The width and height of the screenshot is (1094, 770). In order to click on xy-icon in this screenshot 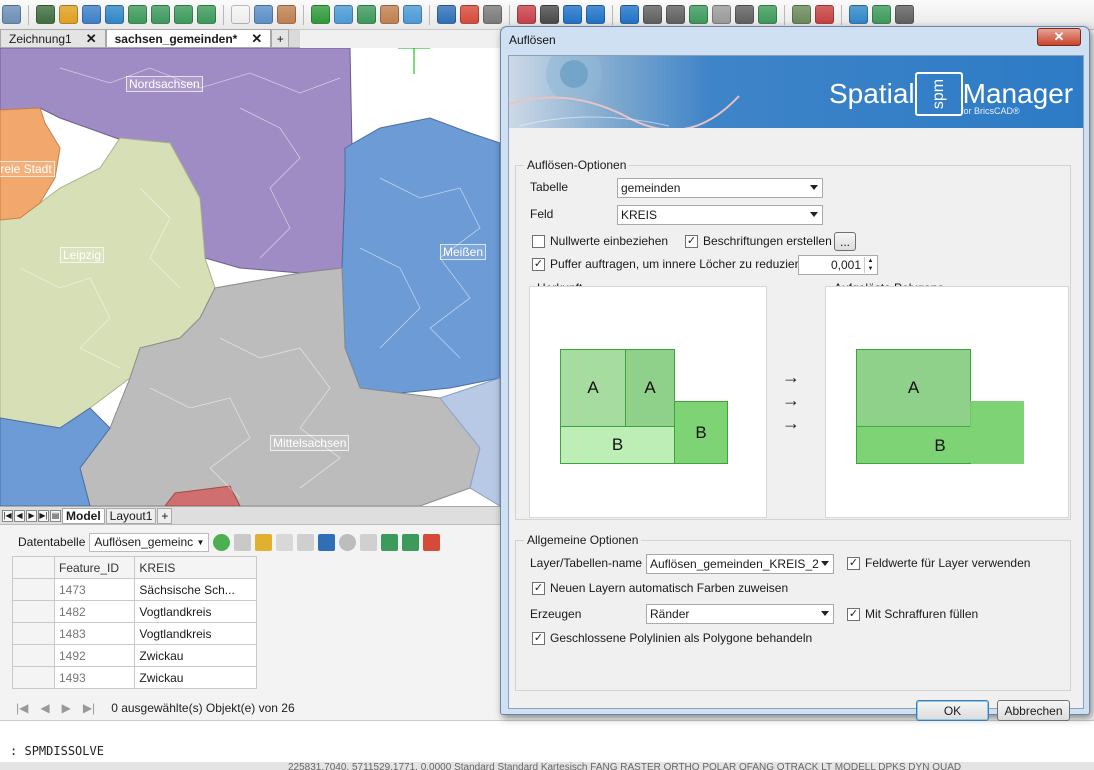, I will do `click(824, 14)`.